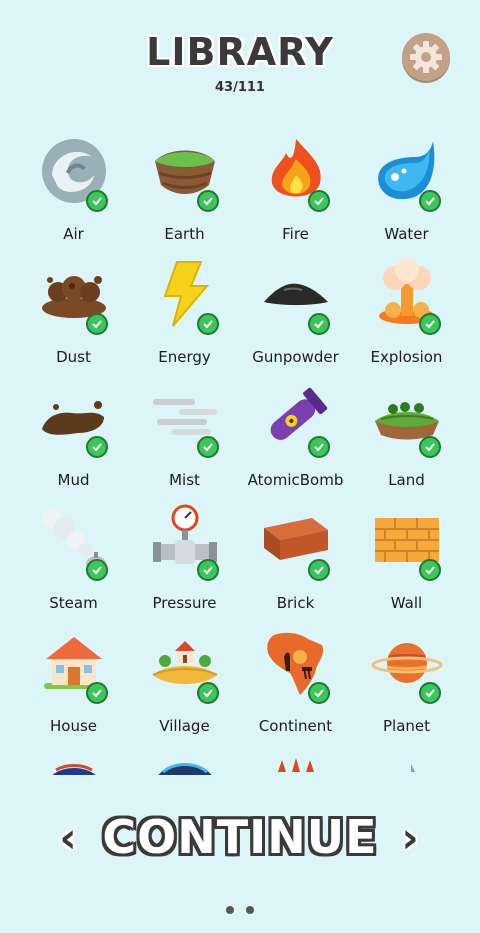  Describe the element at coordinates (406, 480) in the screenshot. I see `element-label: Land` at that location.